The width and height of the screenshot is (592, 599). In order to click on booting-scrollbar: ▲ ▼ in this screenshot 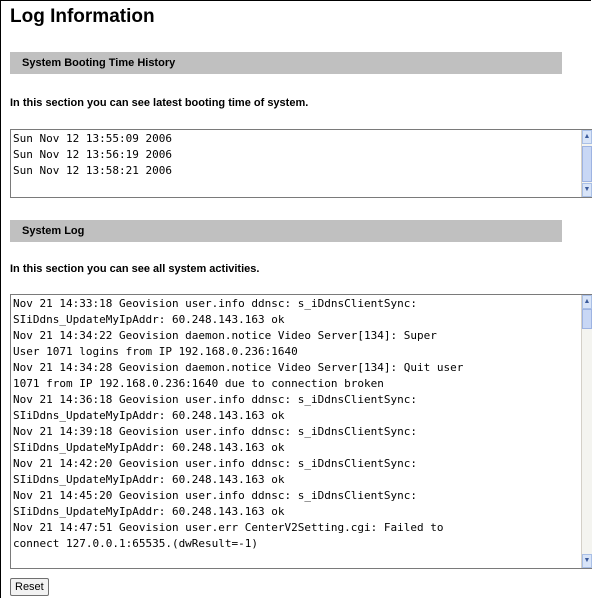, I will do `click(586, 163)`.